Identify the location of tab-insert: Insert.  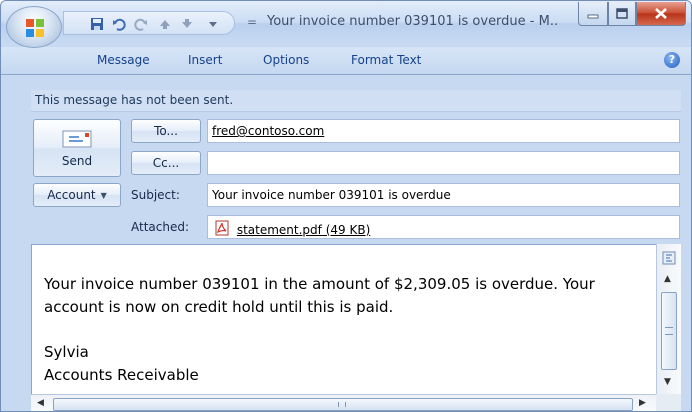
(205, 60).